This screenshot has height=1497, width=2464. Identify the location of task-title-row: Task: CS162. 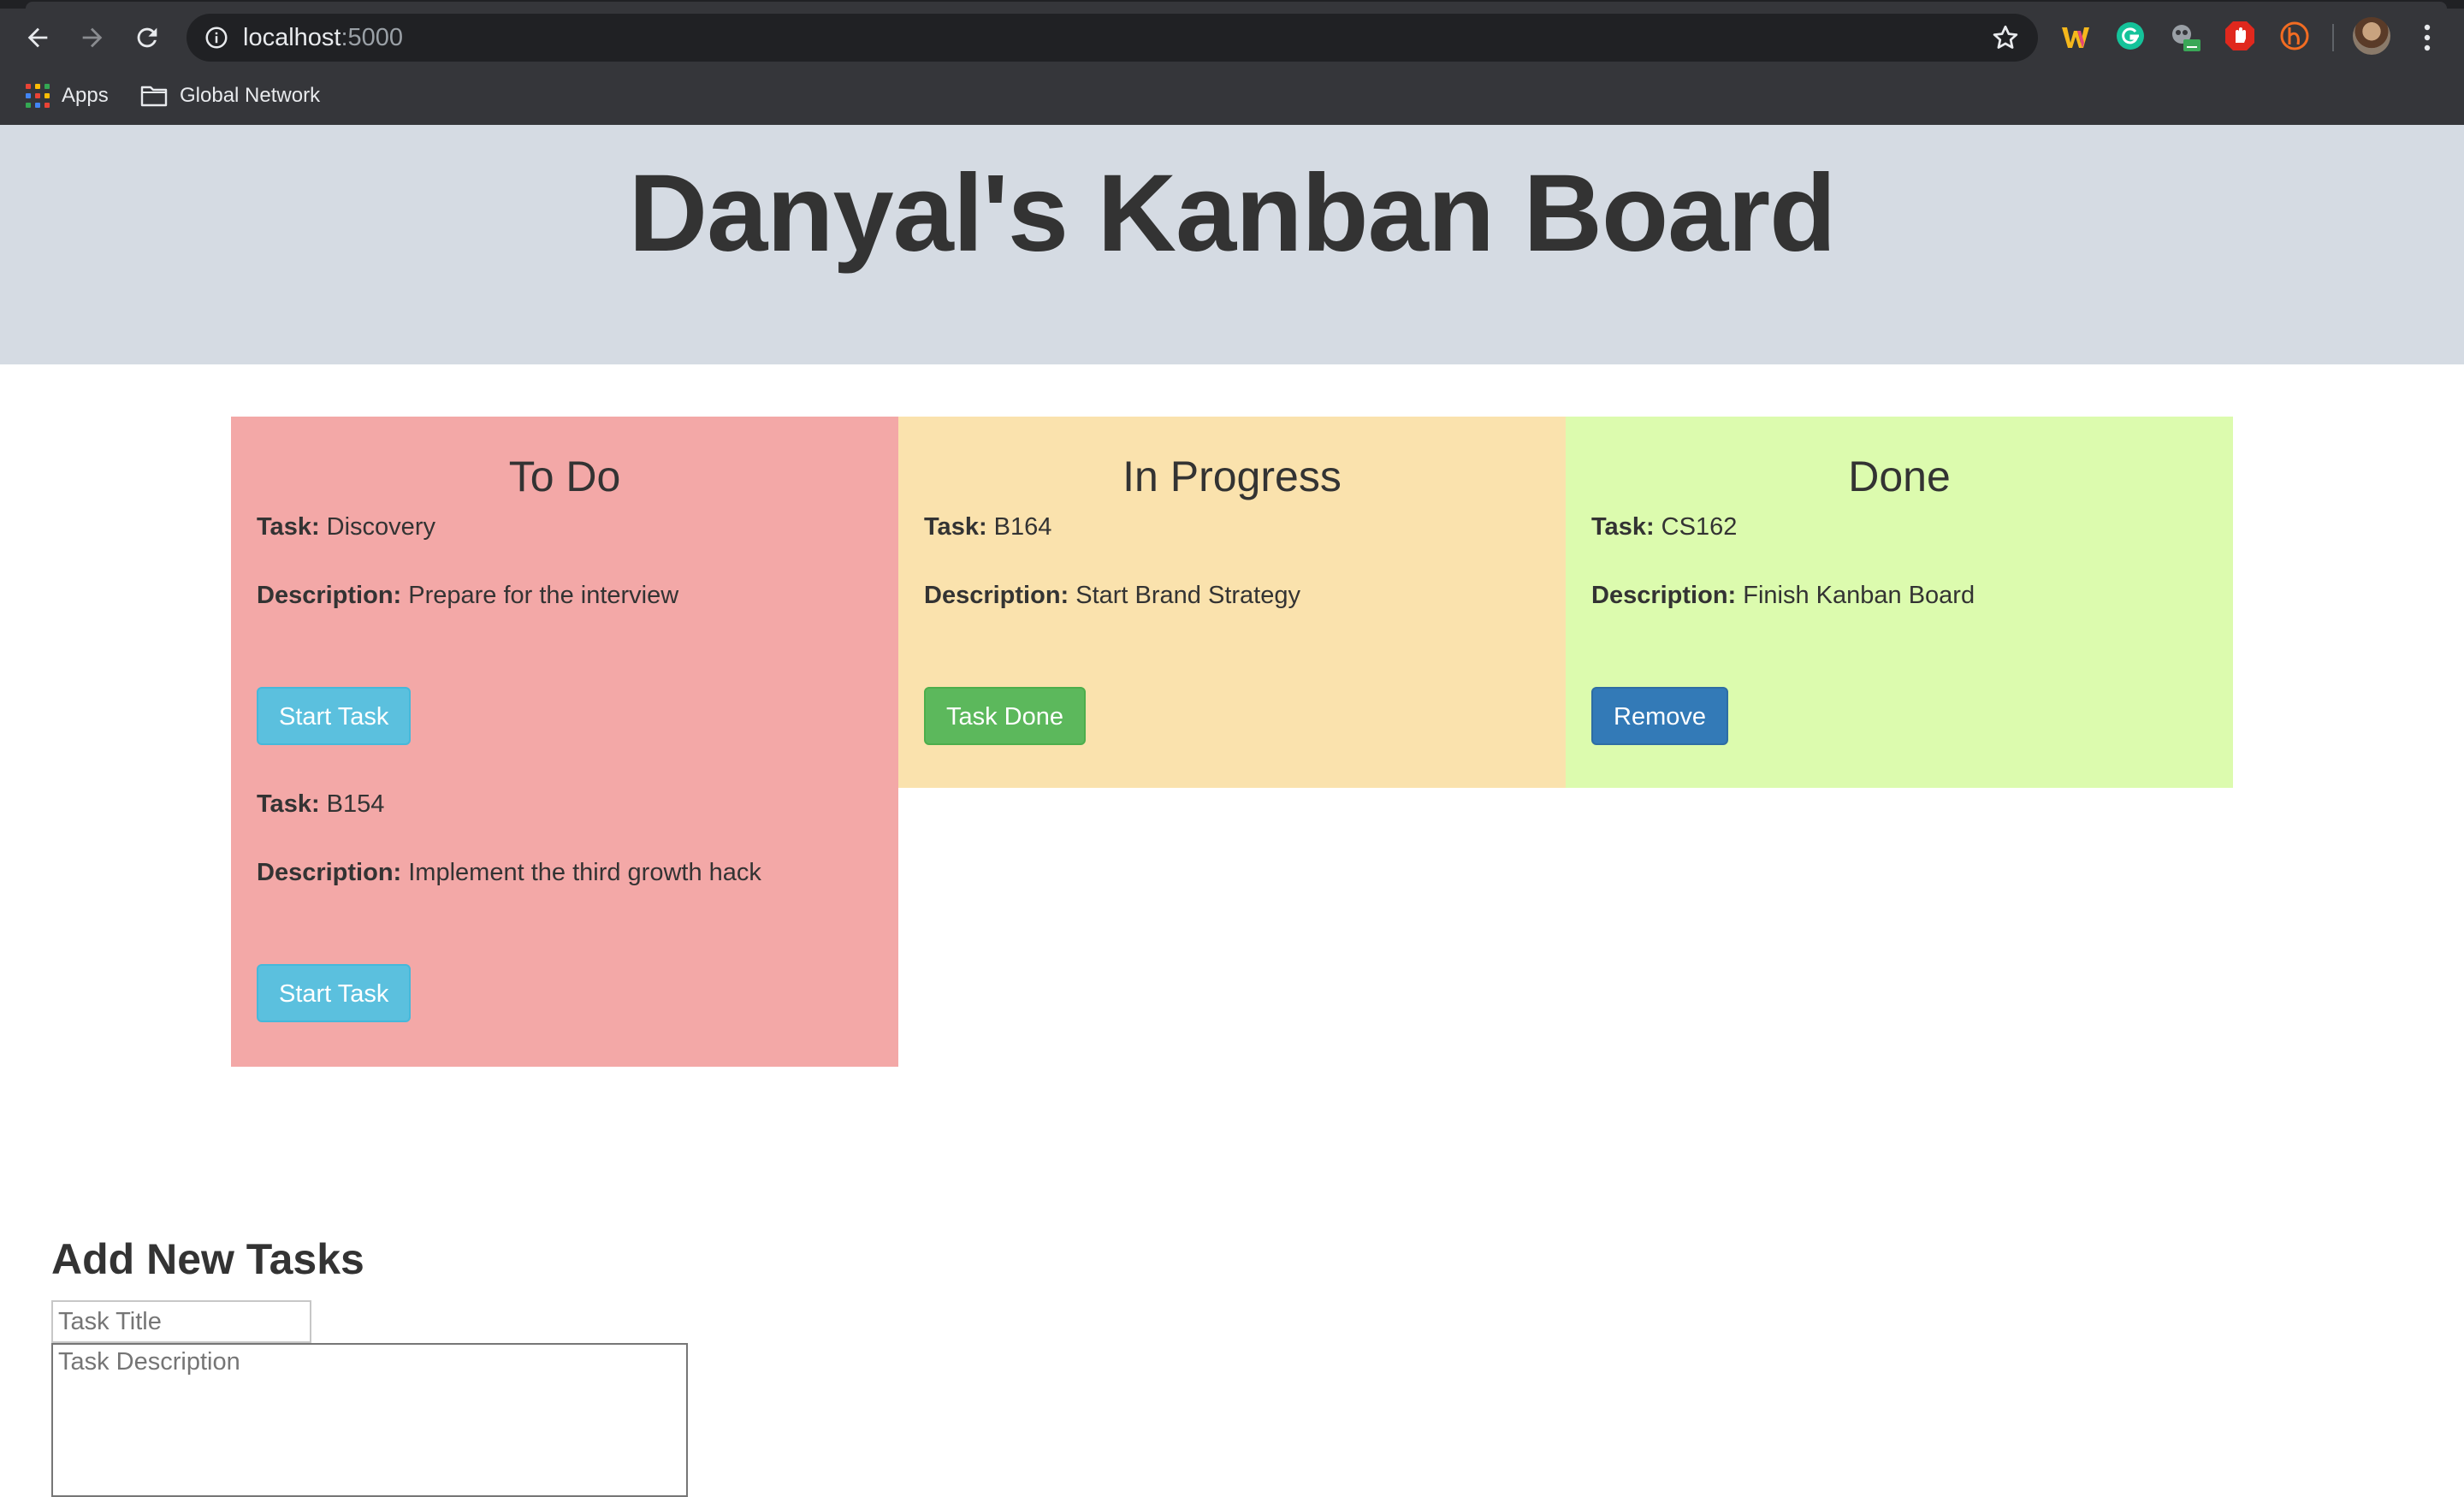
(1899, 527).